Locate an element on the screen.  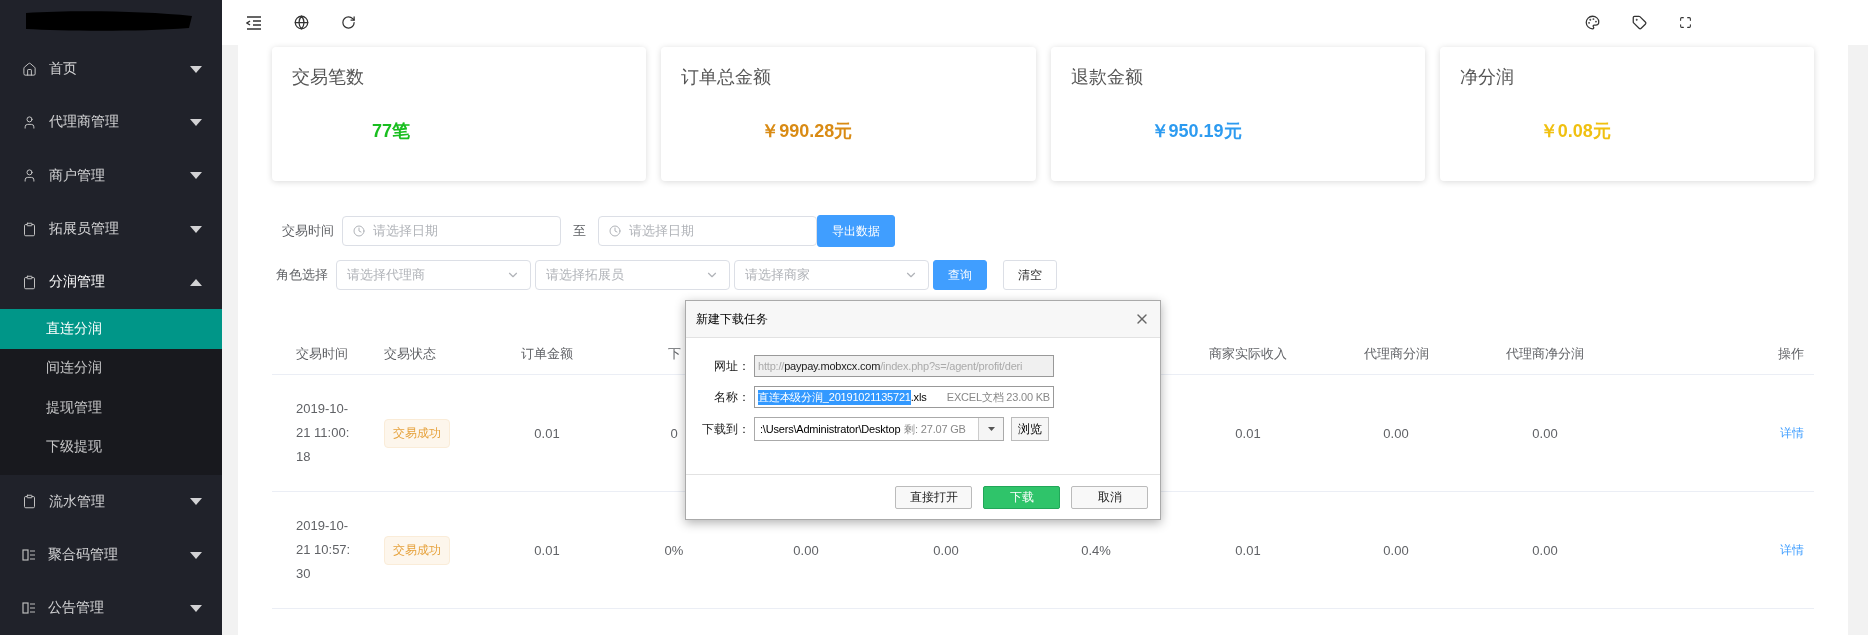
sidebar-item: 代理商管理 is located at coordinates (111, 122).